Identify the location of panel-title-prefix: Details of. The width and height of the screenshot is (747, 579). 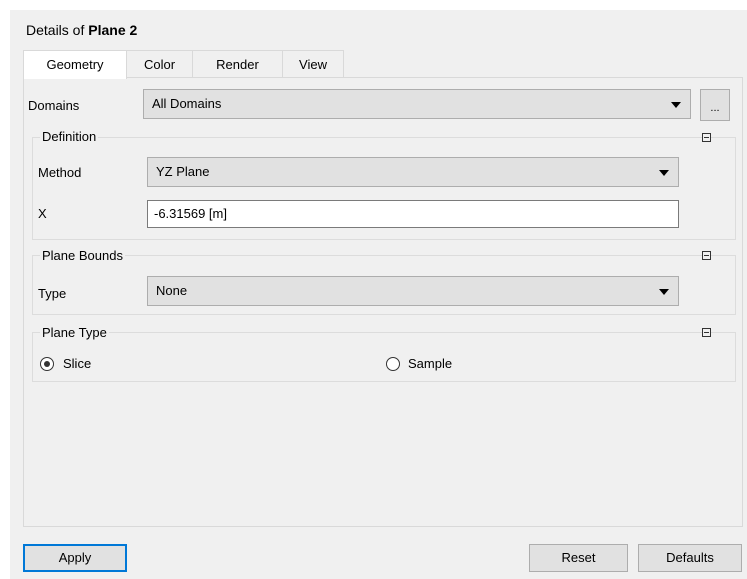
(55, 30).